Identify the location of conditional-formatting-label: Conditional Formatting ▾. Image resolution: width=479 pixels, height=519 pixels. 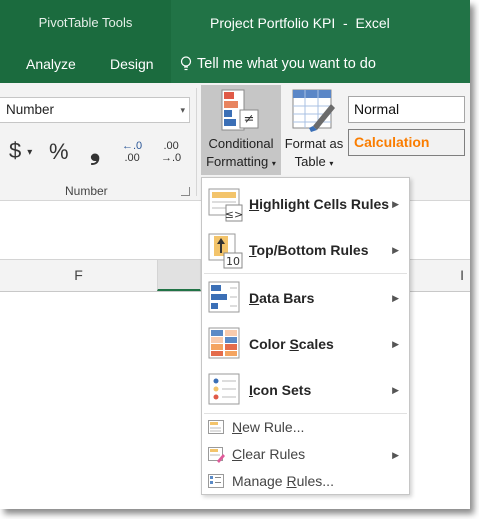
(241, 154).